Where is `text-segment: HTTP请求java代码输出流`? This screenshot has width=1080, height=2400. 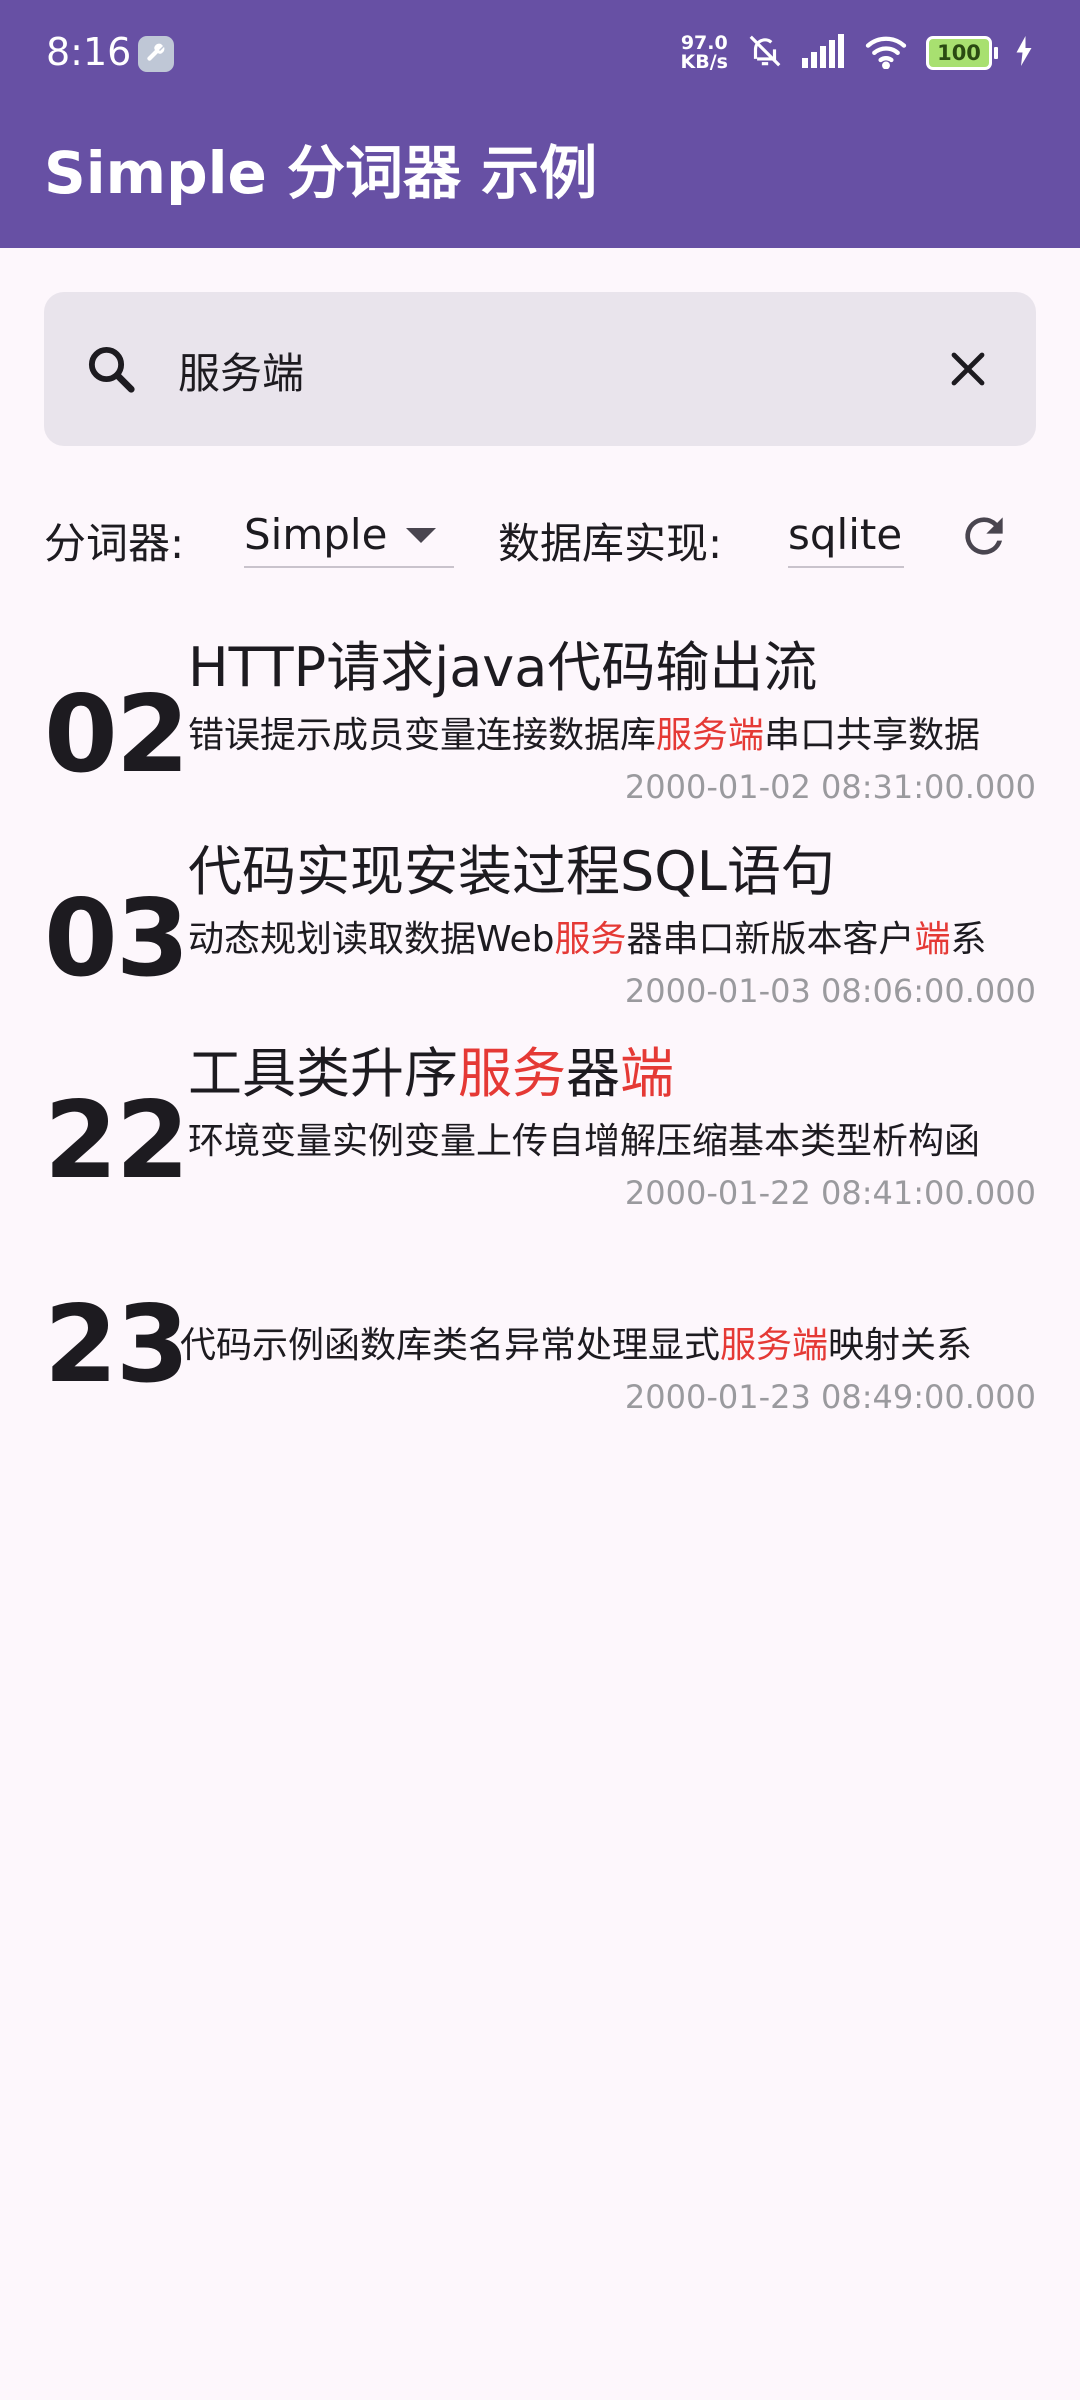 text-segment: HTTP请求java代码输出流 is located at coordinates (503, 667).